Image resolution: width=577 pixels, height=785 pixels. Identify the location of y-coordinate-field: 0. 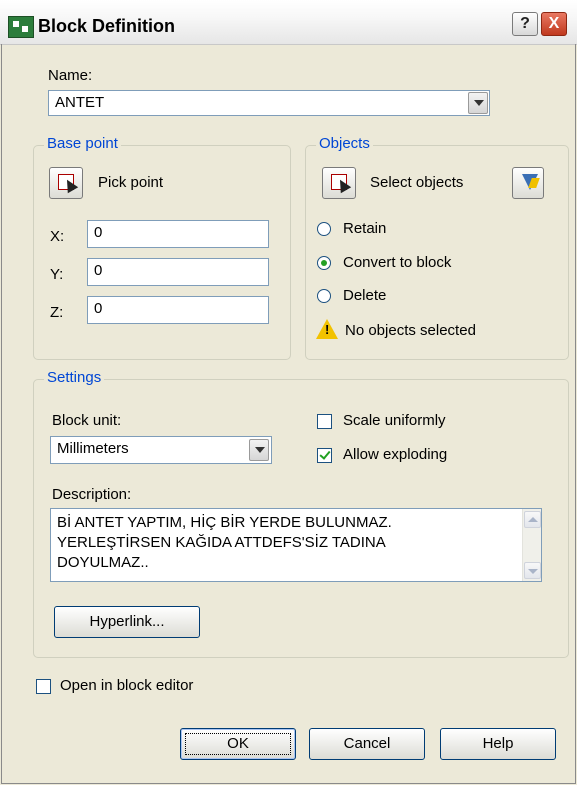
(178, 272).